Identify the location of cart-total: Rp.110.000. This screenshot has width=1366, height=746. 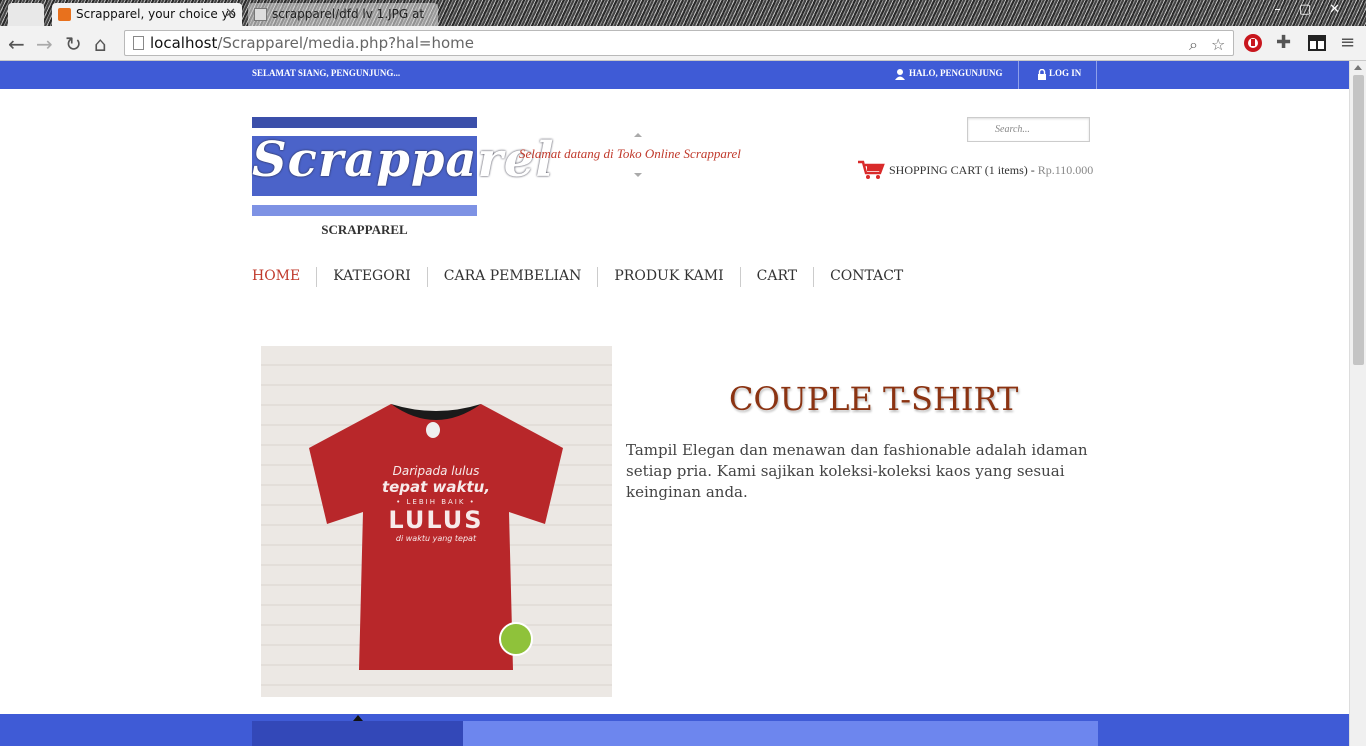
(1065, 170).